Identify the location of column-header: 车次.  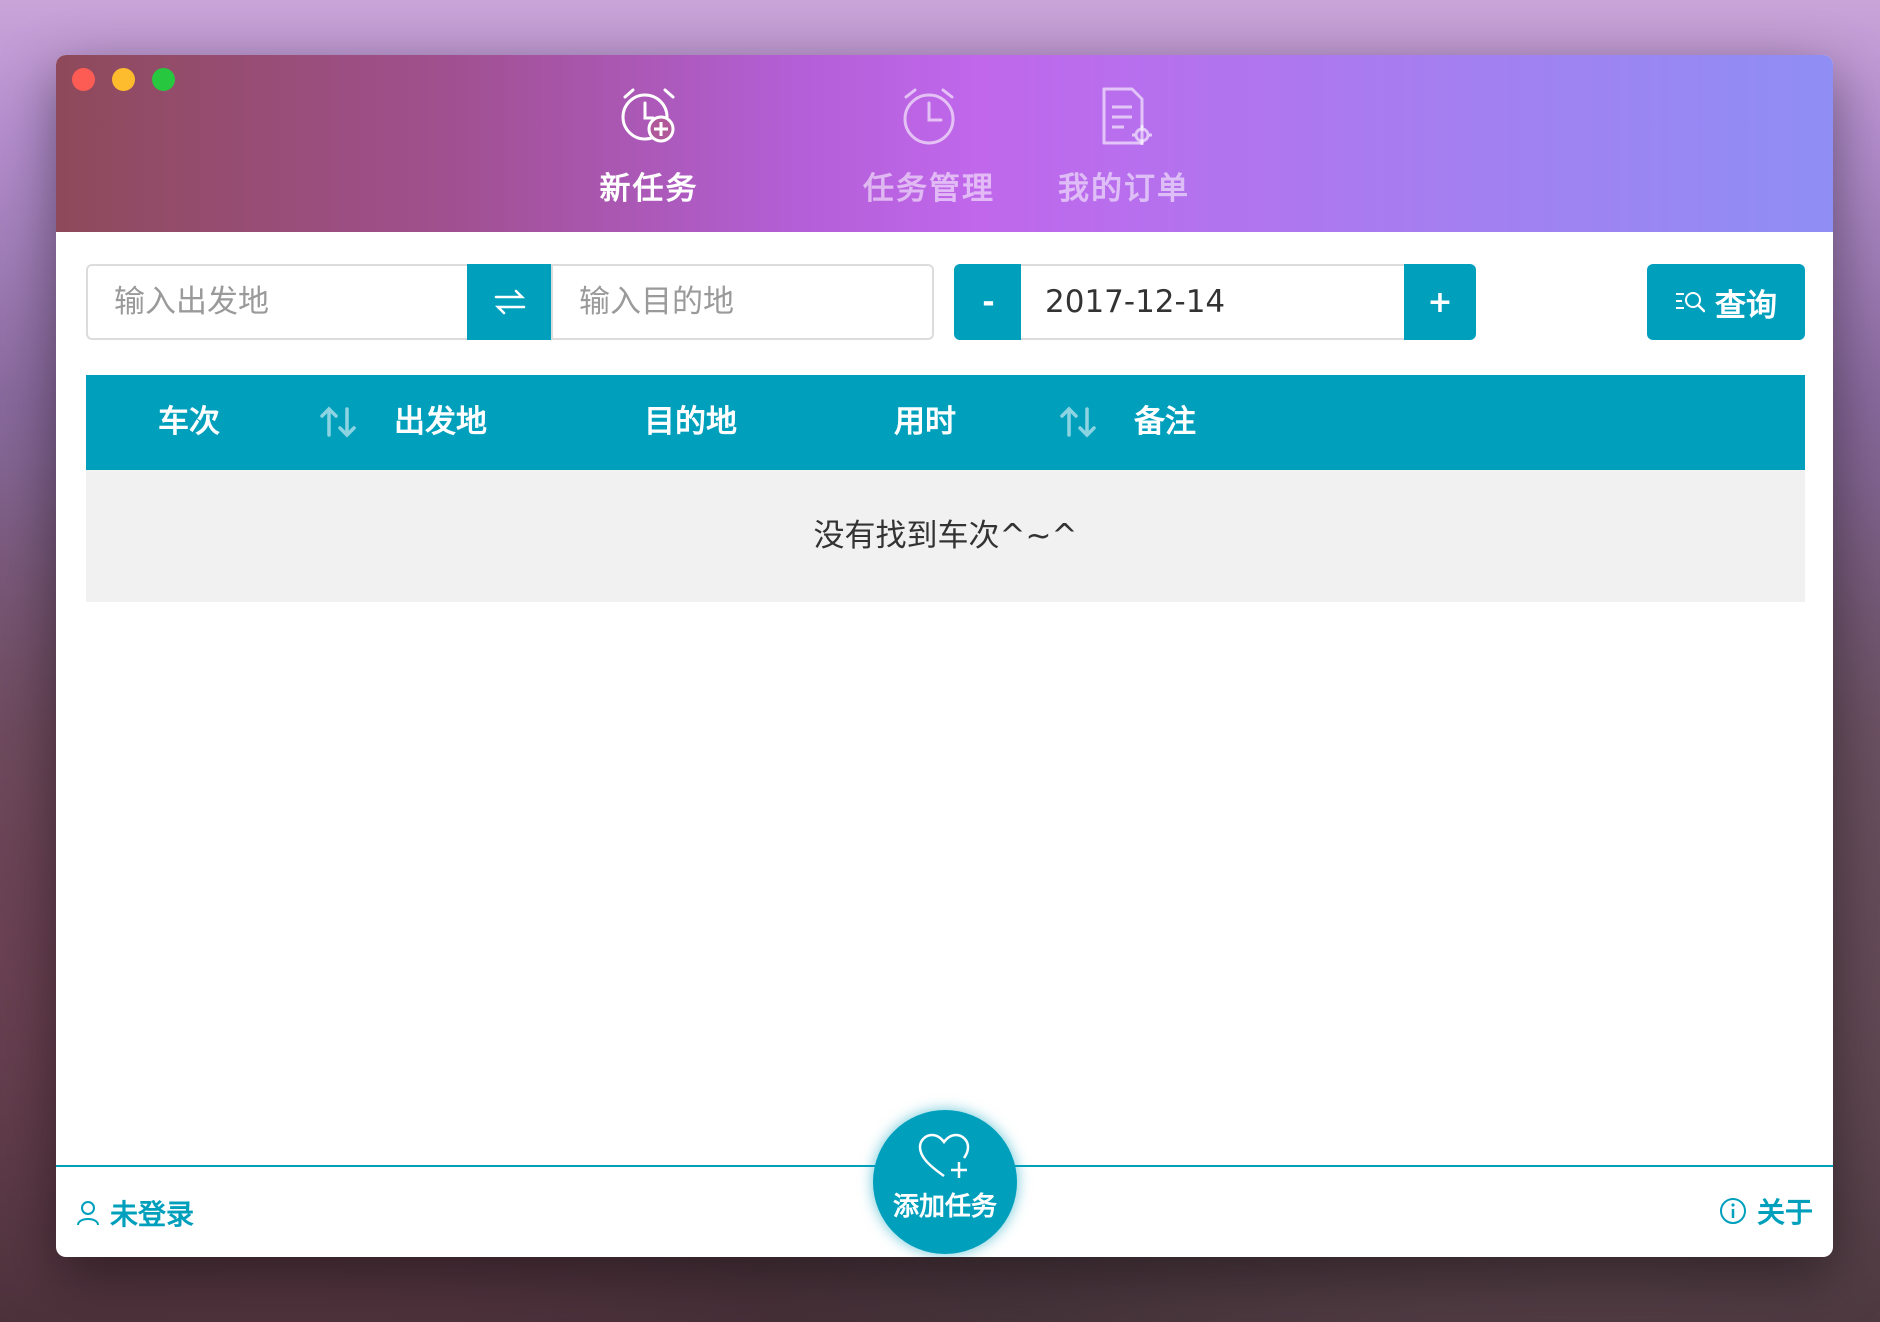
(189, 422).